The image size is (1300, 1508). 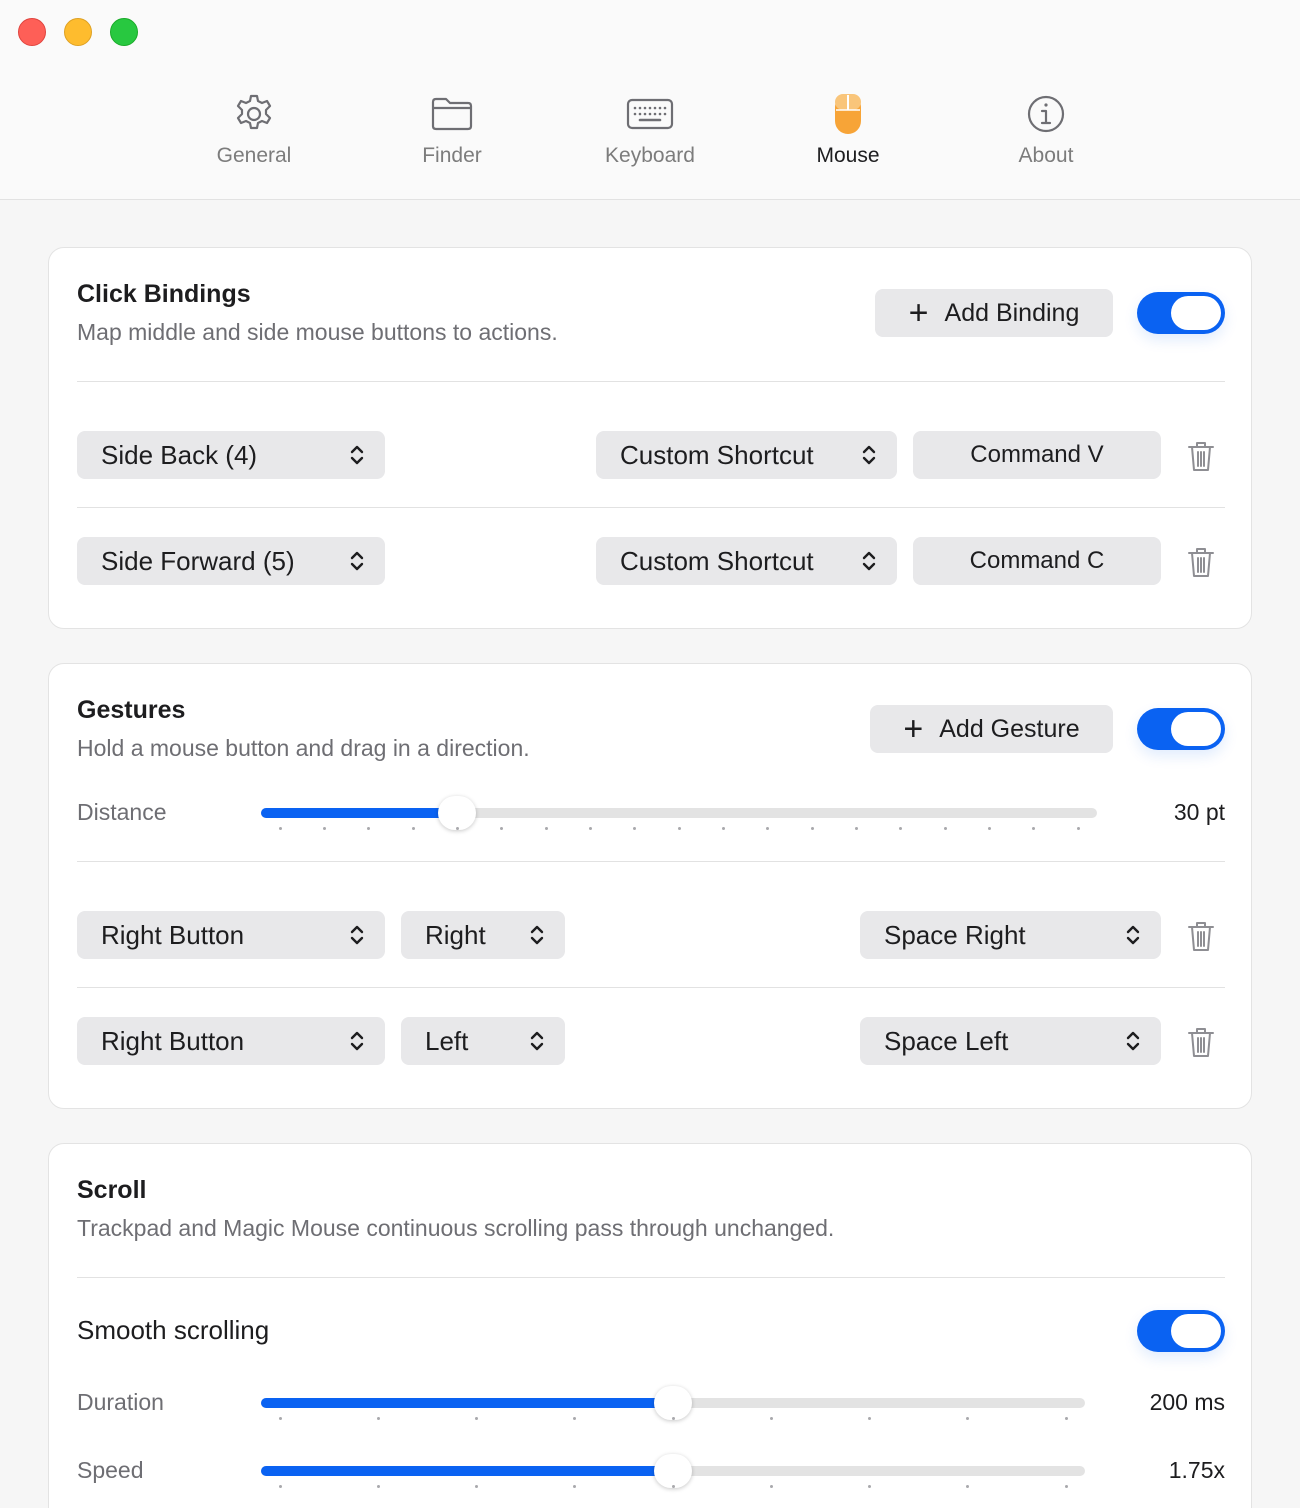 I want to click on select-value: Left, so click(x=447, y=1040).